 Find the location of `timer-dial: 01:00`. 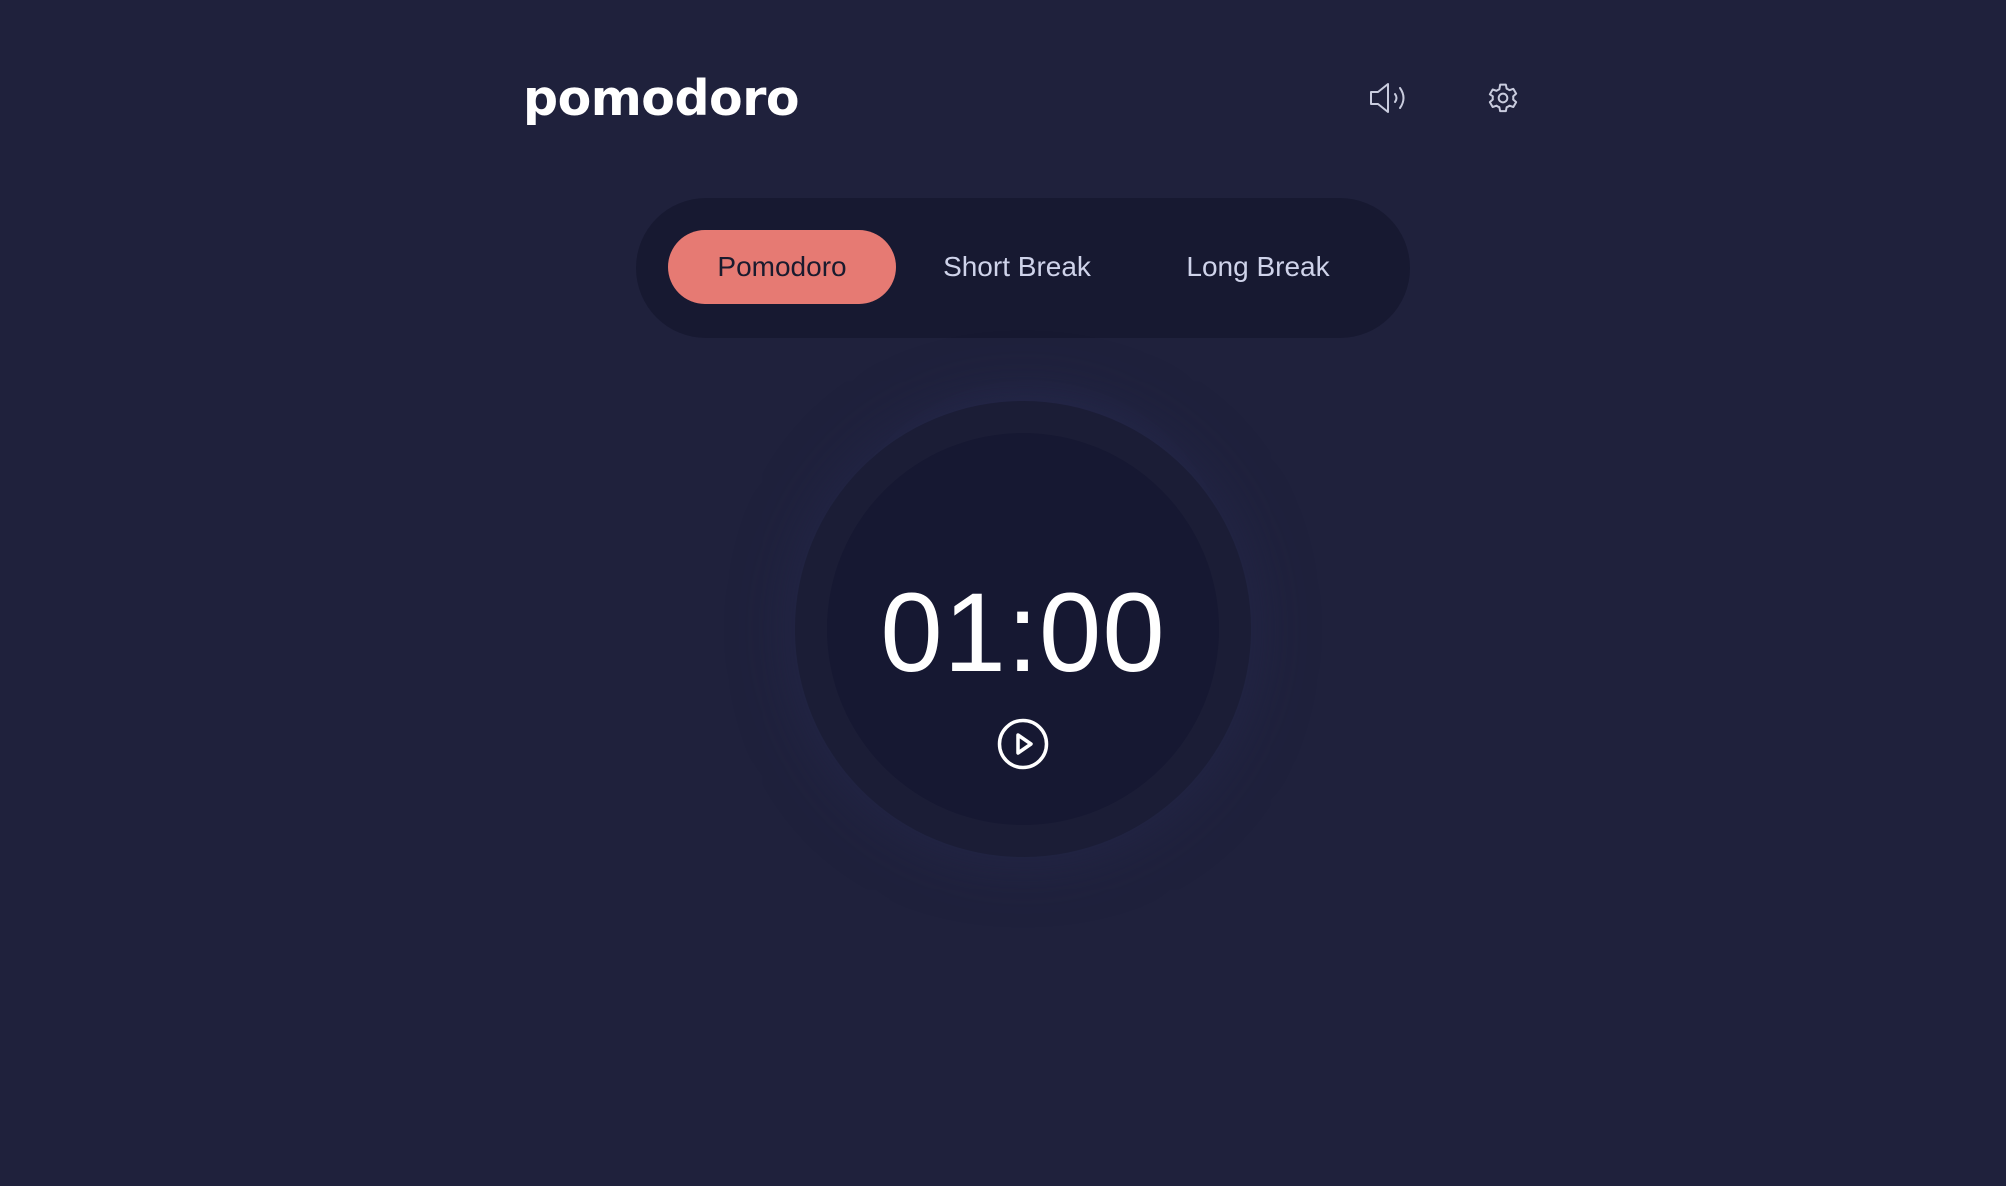

timer-dial: 01:00 is located at coordinates (1023, 629).